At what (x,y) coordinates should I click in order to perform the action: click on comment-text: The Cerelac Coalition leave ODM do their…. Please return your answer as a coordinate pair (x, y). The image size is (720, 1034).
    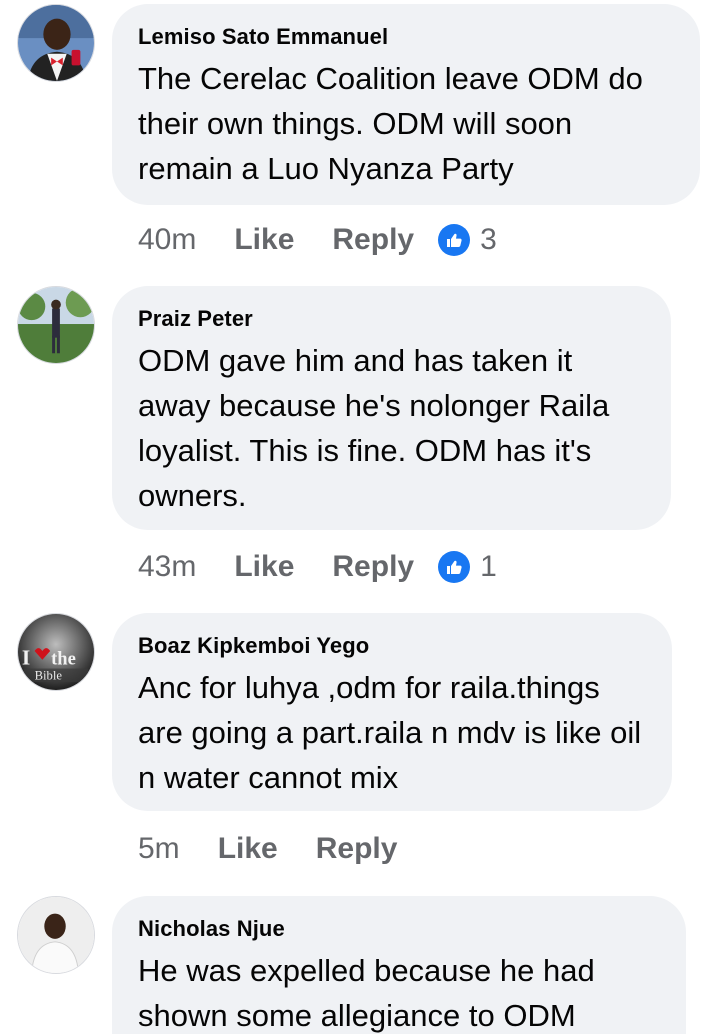
    Looking at the image, I should click on (390, 123).